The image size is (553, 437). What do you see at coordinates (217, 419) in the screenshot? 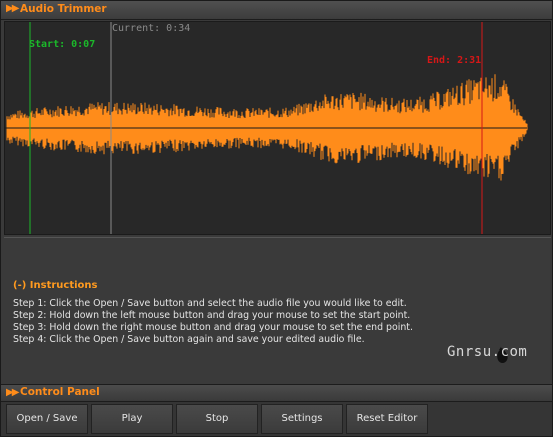
I see `stop-button: Stop` at bounding box center [217, 419].